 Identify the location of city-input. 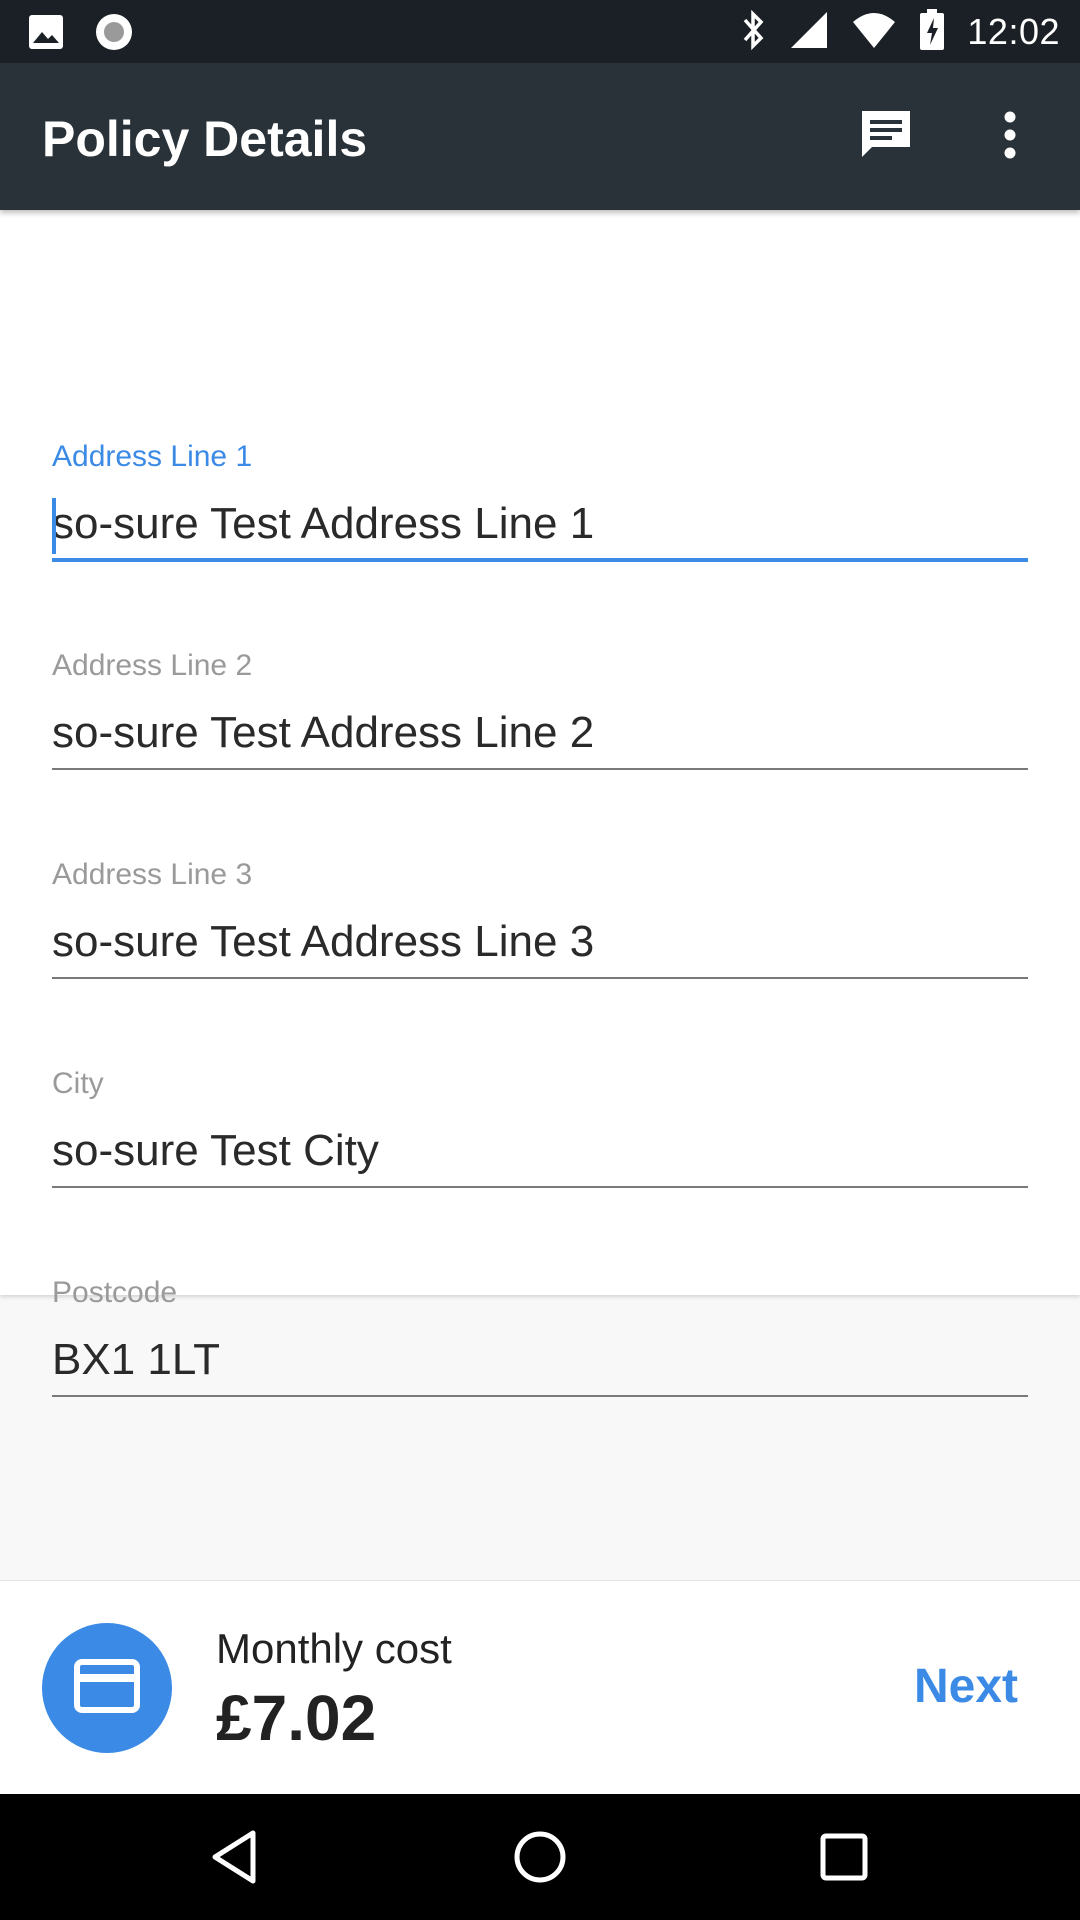
(540, 1151).